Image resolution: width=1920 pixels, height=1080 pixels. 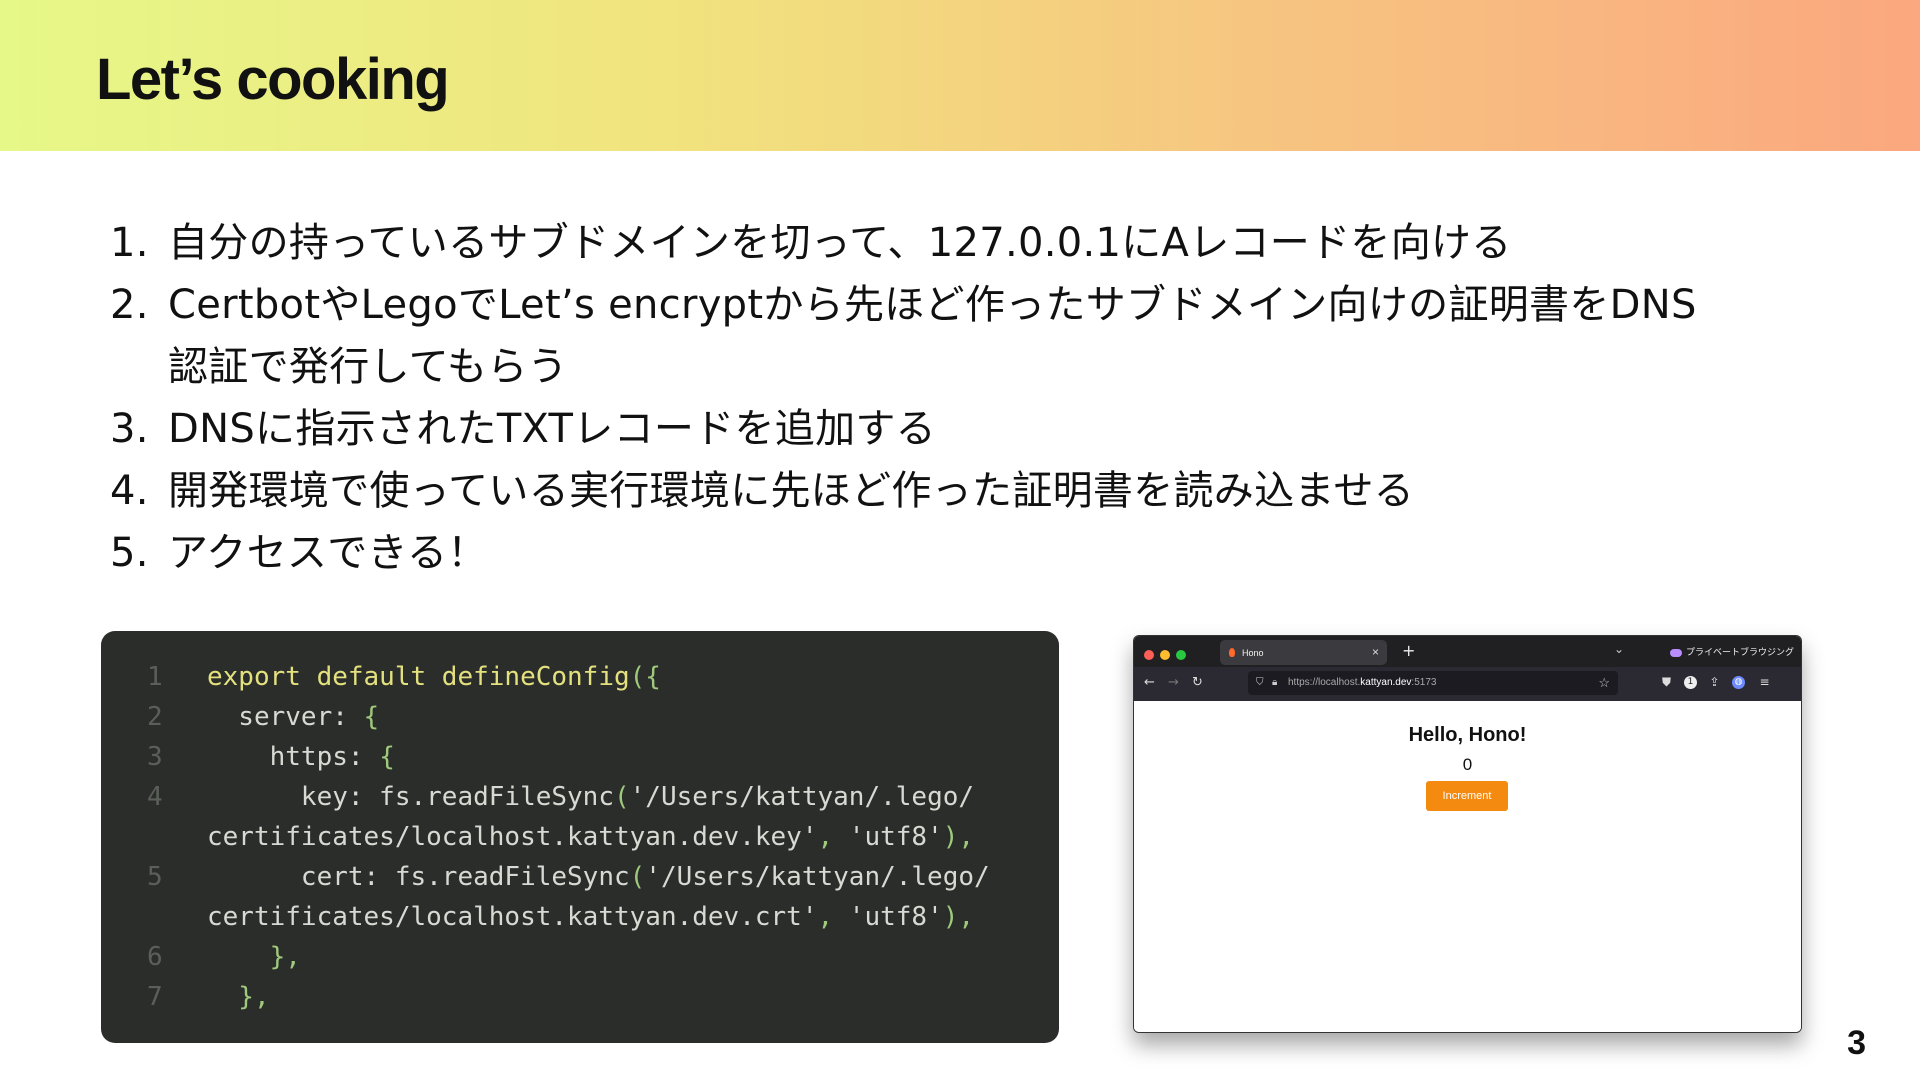 I want to click on share-icon: ⇪, so click(x=1714, y=682).